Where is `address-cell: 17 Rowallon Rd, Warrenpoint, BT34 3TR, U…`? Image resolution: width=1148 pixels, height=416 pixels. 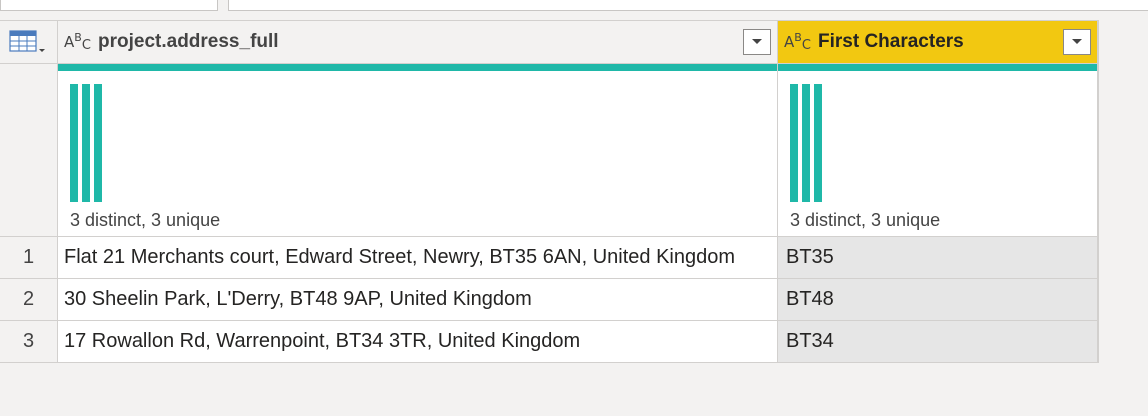
address-cell: 17 Rowallon Rd, Warrenpoint, BT34 3TR, U… is located at coordinates (418, 341).